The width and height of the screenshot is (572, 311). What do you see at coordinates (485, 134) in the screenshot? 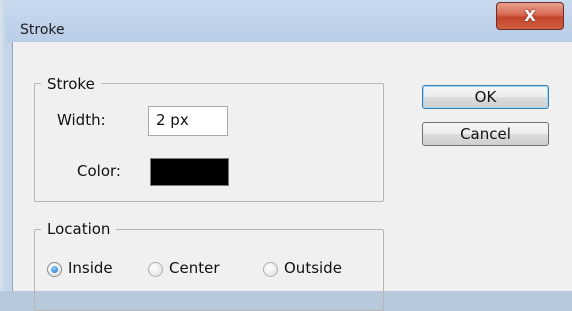
I see `cancel-button: Cancel` at bounding box center [485, 134].